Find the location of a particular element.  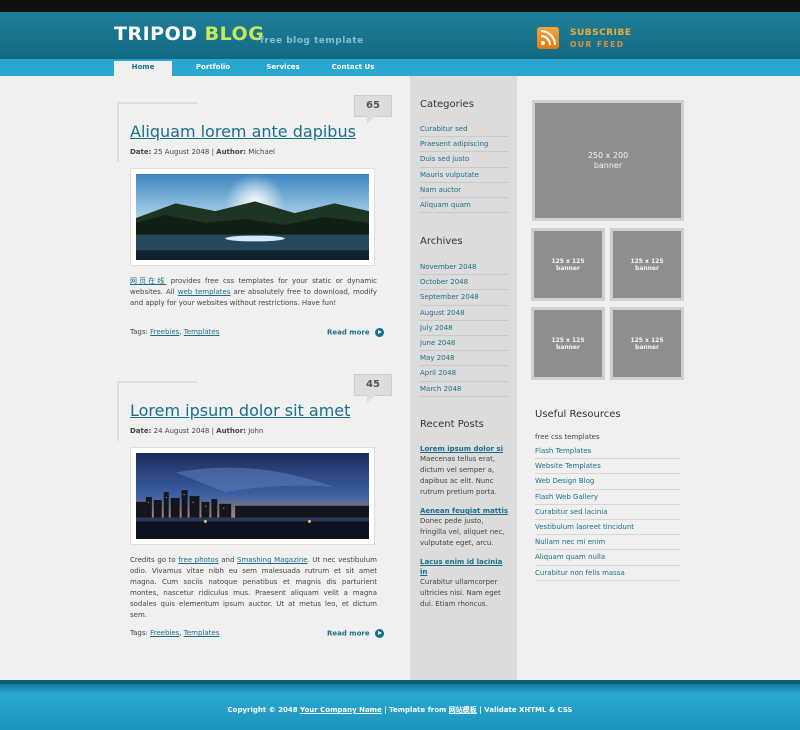

main-nav: Home Portfolio Services Contact Us is located at coordinates (400, 67).